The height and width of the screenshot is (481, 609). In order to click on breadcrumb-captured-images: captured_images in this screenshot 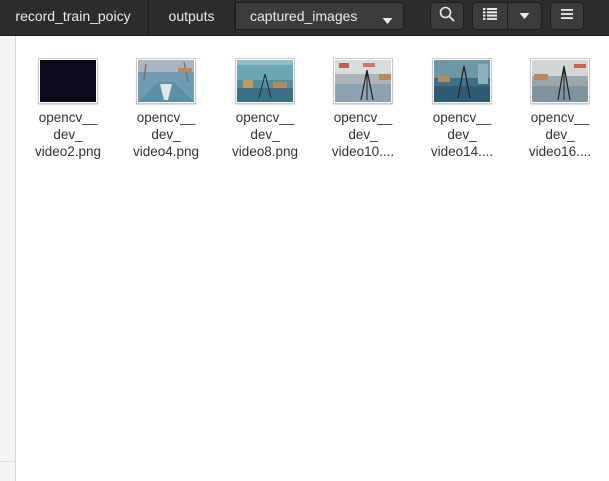, I will do `click(319, 16)`.